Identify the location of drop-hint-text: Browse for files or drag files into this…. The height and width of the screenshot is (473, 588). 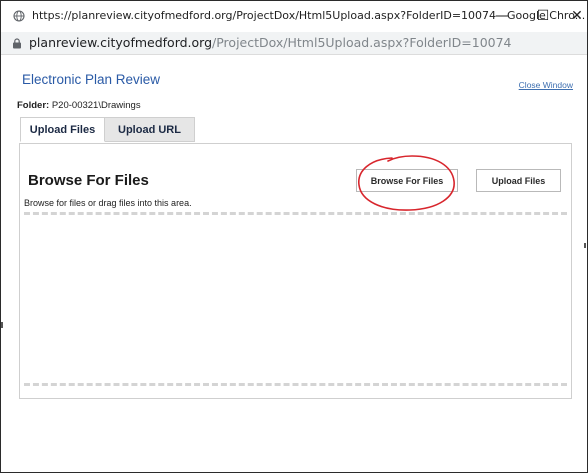
(108, 203).